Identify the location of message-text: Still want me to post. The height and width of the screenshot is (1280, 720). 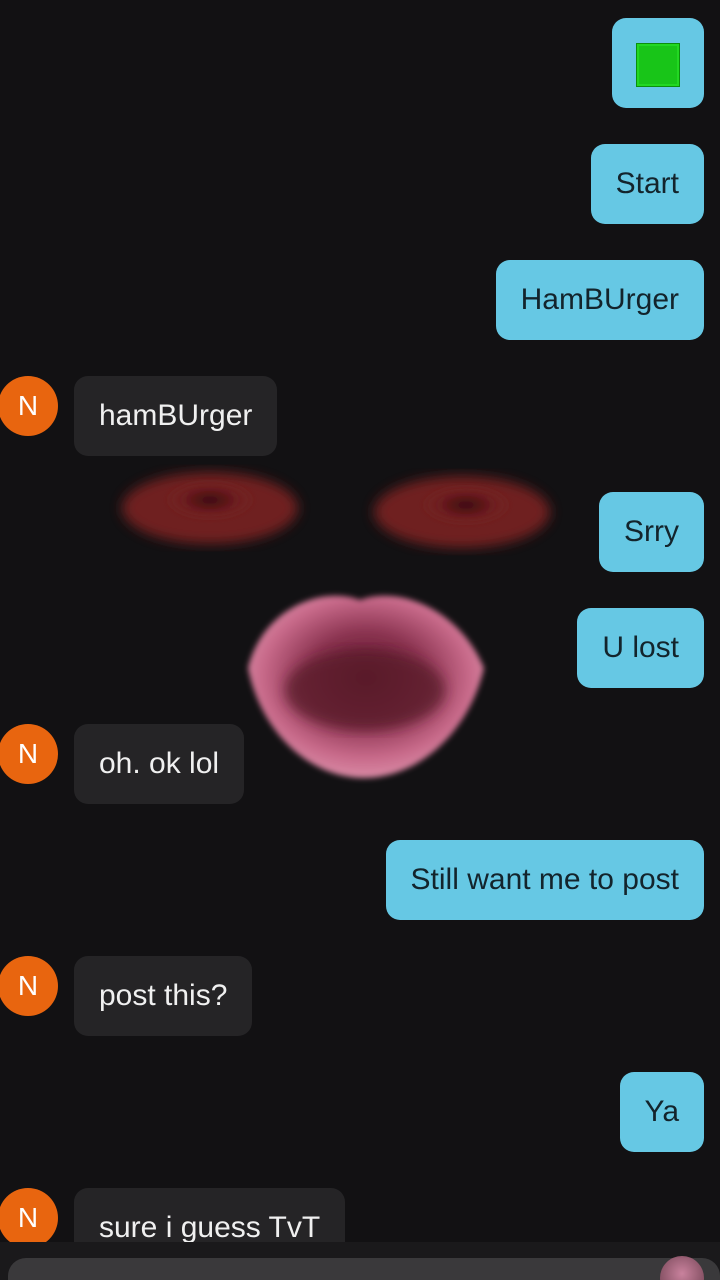
(544, 879).